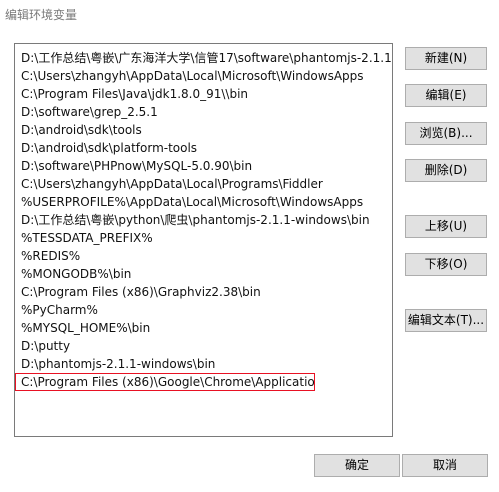  What do you see at coordinates (203, 274) in the screenshot?
I see `path-list-item: %MONGODB%\bin` at bounding box center [203, 274].